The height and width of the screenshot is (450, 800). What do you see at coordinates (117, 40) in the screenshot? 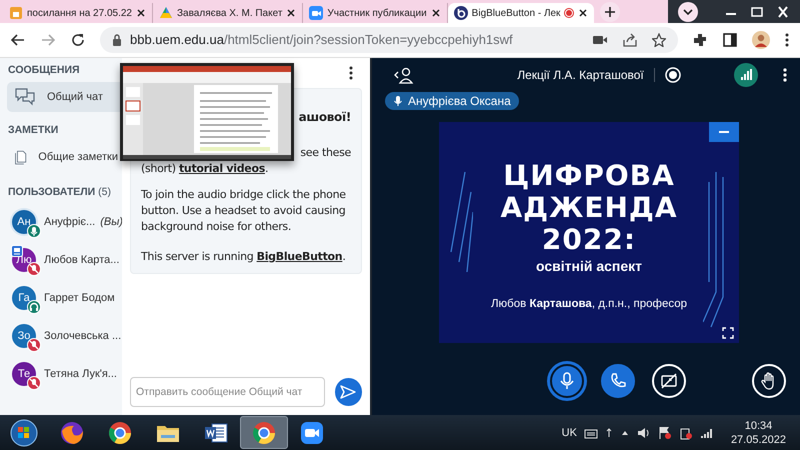
I see `lock-icon` at bounding box center [117, 40].